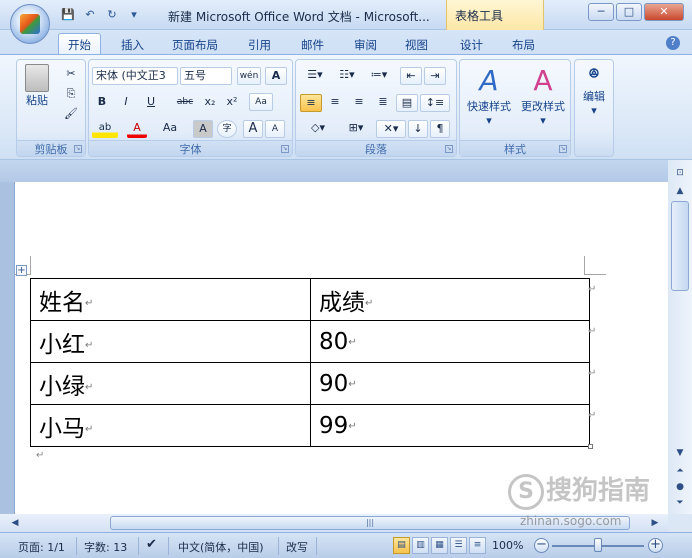 The image size is (692, 558). Describe the element at coordinates (379, 76) in the screenshot. I see `multilevel-list-icon: ≔▾` at that location.